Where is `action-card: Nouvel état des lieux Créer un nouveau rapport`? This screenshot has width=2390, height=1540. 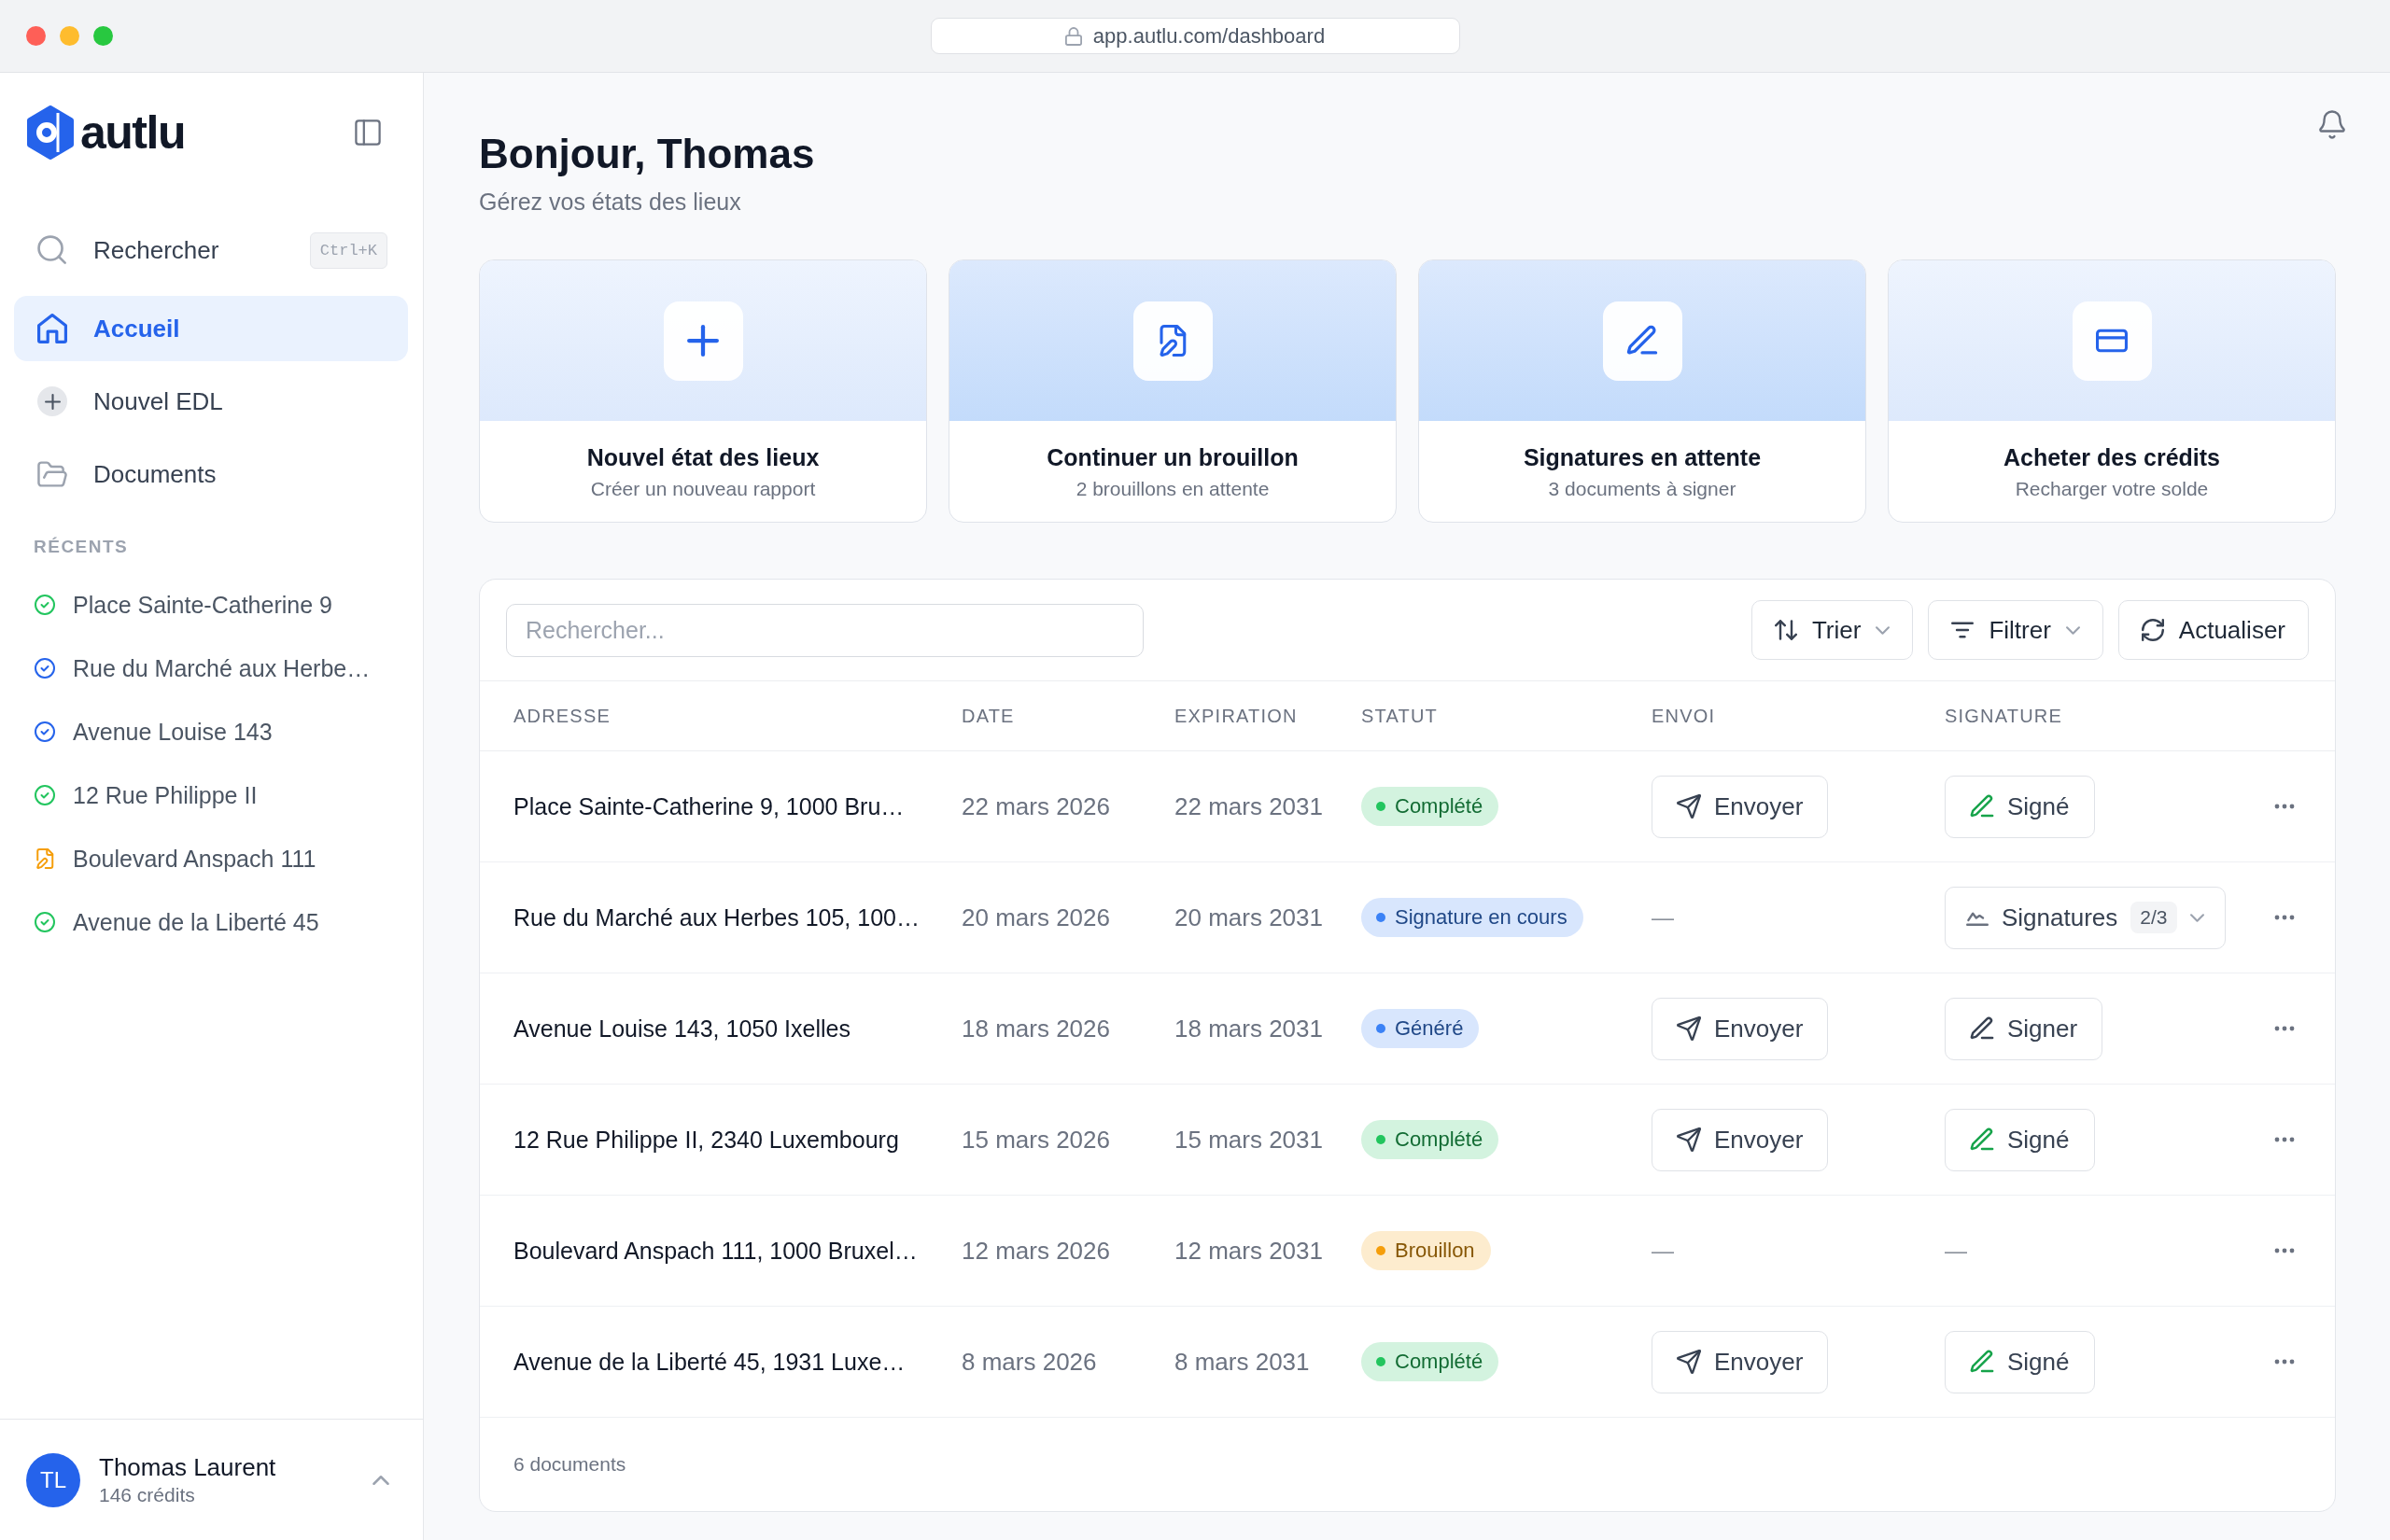
action-card: Nouvel état des lieux Créer un nouveau rapport is located at coordinates (703, 391).